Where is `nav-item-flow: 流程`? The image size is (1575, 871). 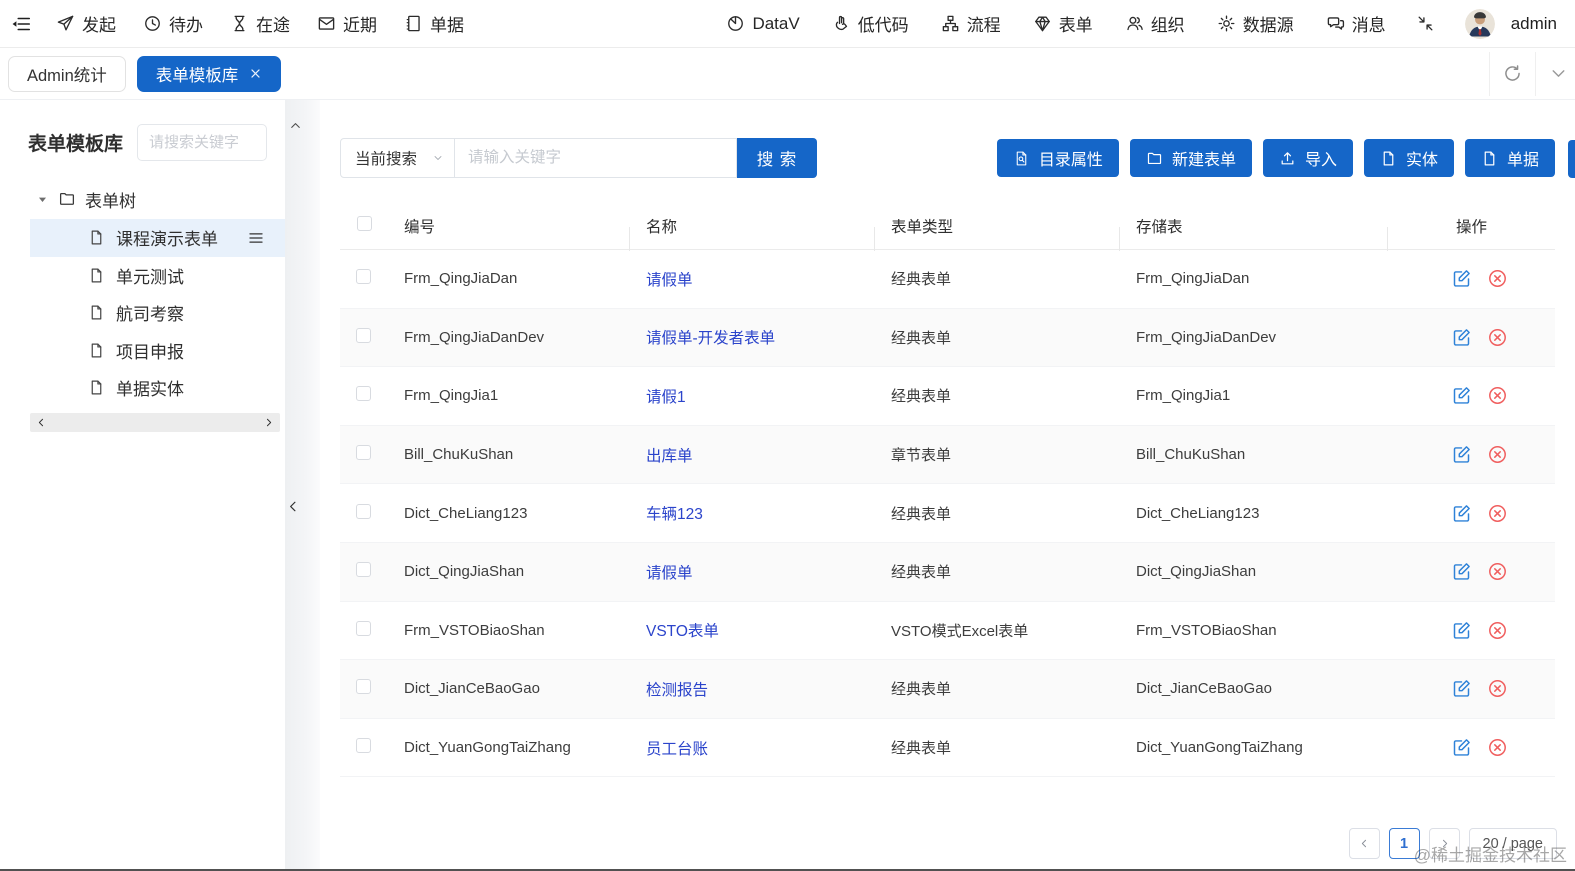
nav-item-flow: 流程 is located at coordinates (971, 23).